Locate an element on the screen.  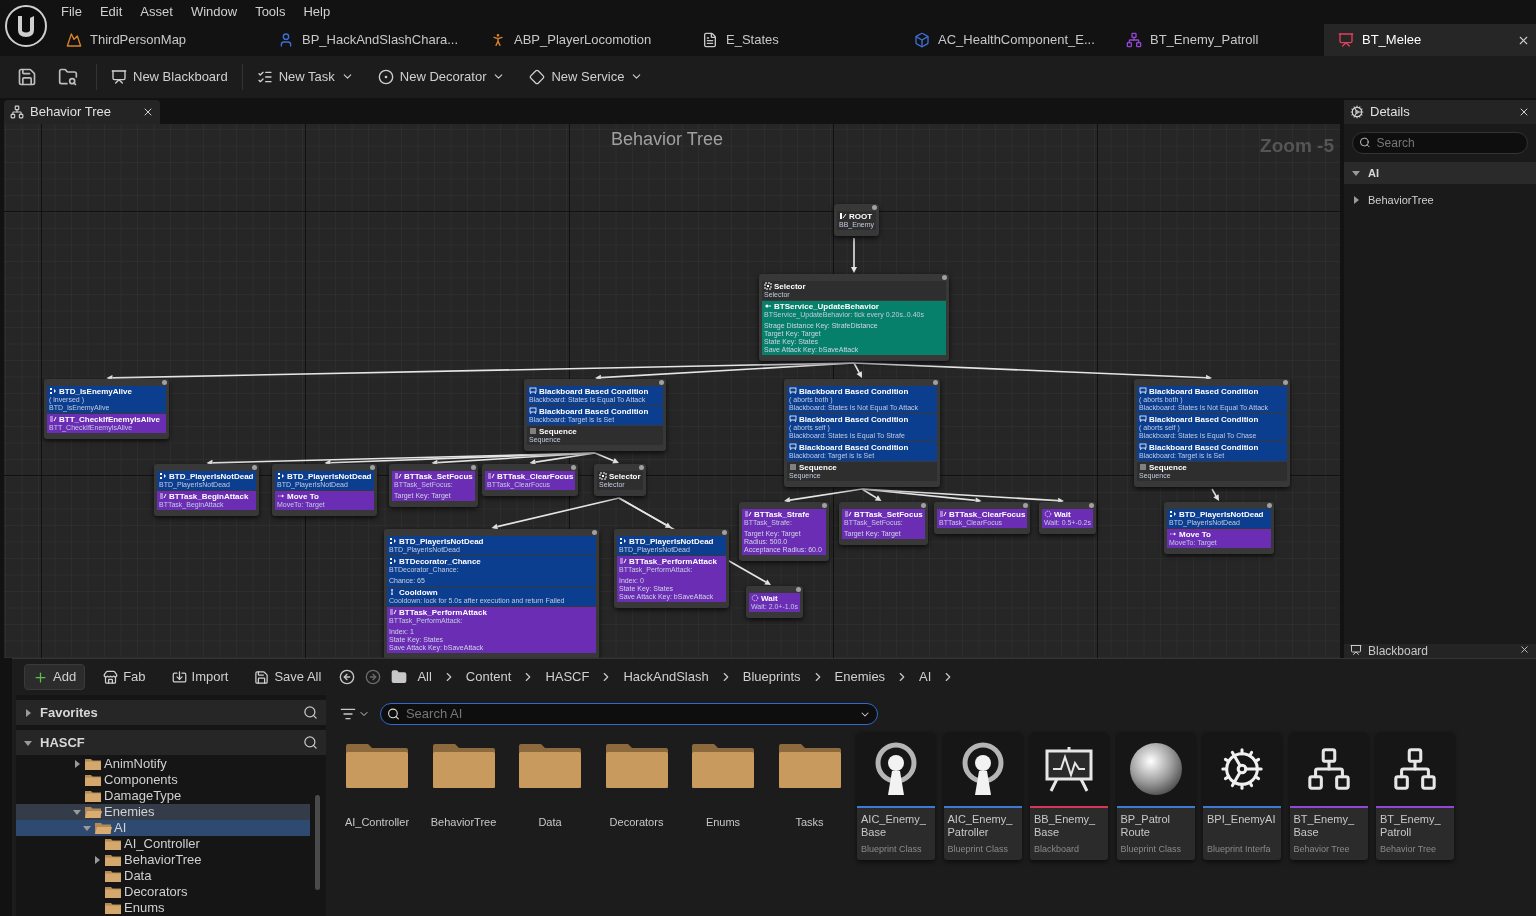
menu-item: Help is located at coordinates (317, 12).